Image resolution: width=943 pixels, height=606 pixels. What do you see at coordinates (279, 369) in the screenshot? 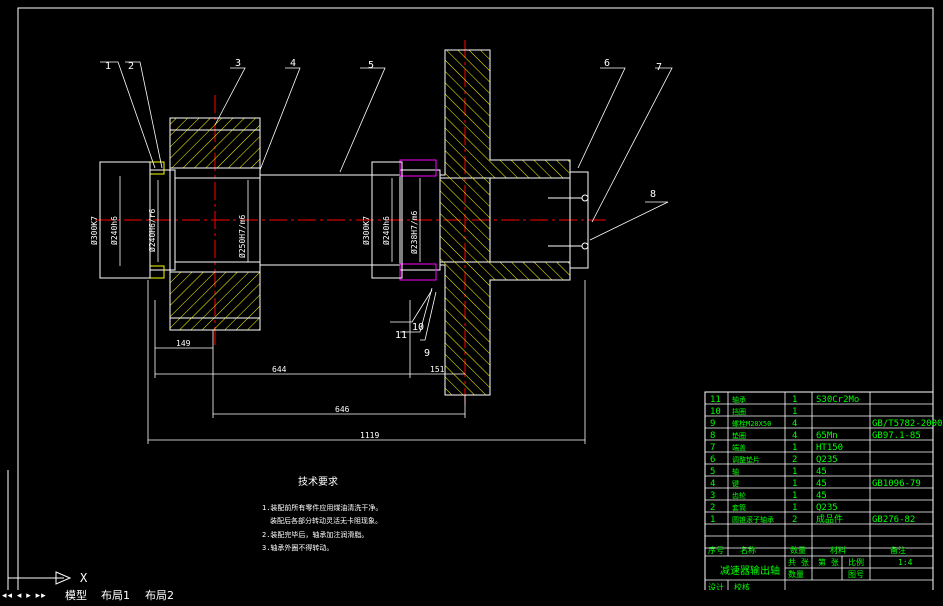
I see `dim-len-644: 644` at bounding box center [279, 369].